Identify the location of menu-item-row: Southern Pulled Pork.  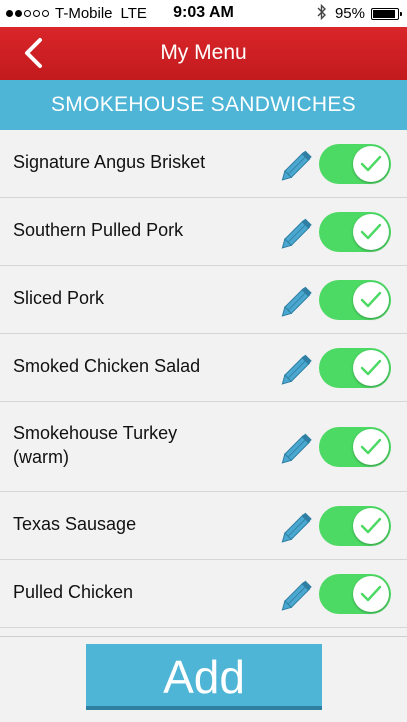
(203, 232).